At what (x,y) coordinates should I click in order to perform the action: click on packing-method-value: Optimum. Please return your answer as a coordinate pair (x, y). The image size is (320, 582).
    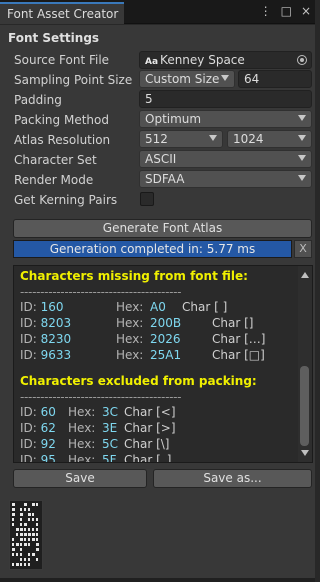
    Looking at the image, I should click on (173, 119).